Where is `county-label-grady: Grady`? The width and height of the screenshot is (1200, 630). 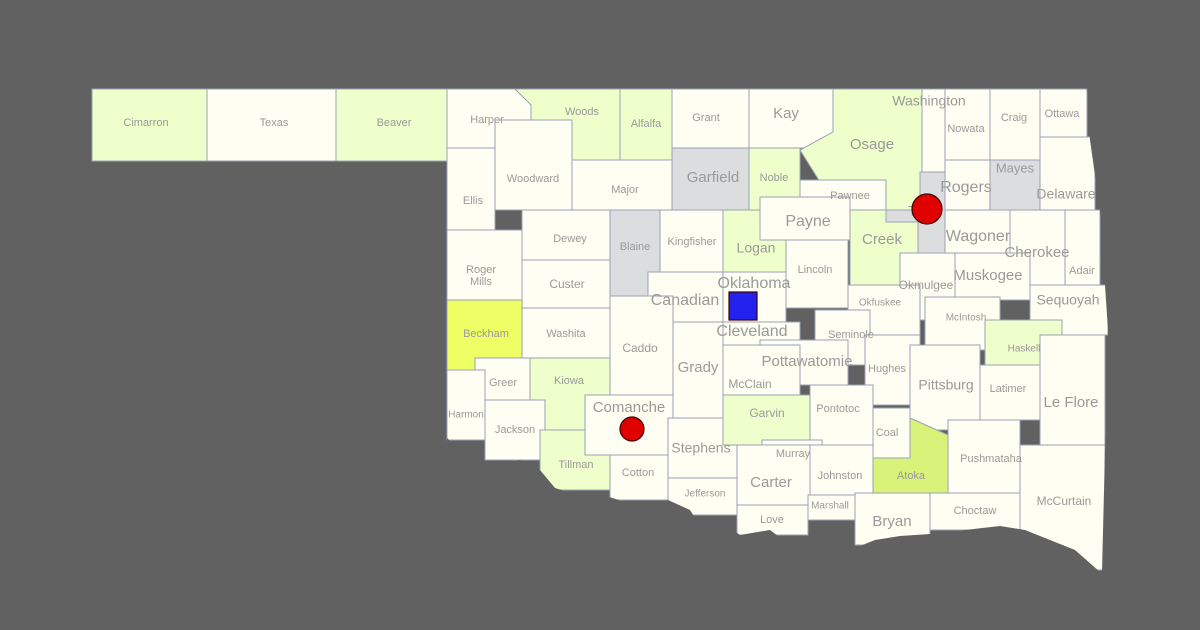 county-label-grady: Grady is located at coordinates (698, 367).